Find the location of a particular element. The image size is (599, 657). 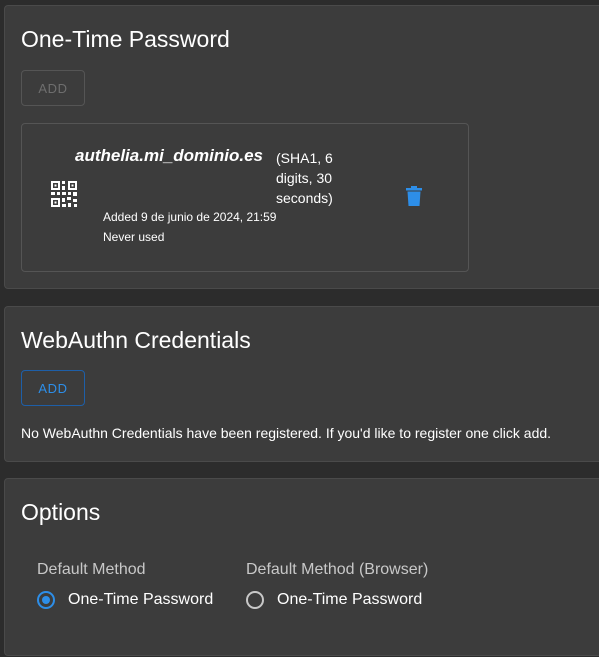

default-method-browser-otp-radio: One-Time Password is located at coordinates (334, 600).